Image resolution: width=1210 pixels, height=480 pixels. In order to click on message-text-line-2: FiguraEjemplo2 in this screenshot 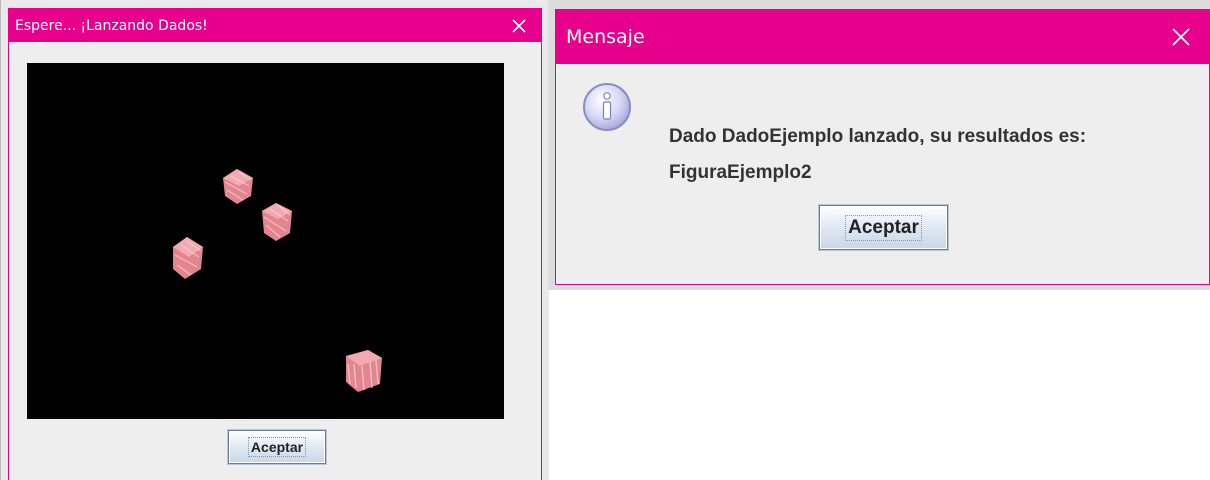, I will do `click(740, 172)`.